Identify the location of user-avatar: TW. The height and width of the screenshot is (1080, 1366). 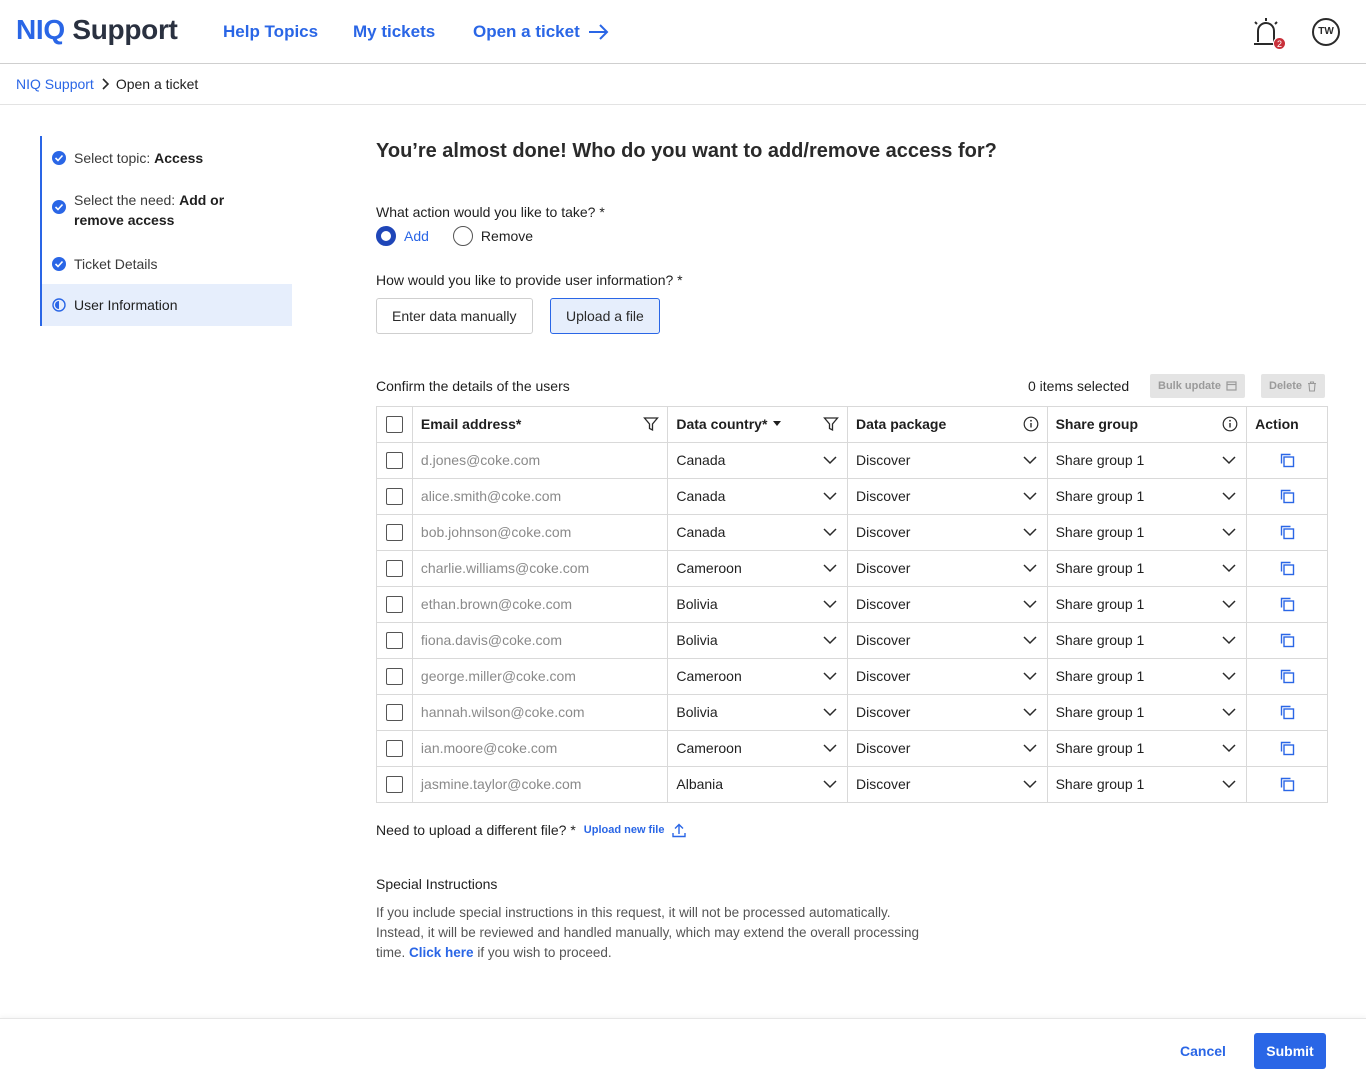
(1326, 32).